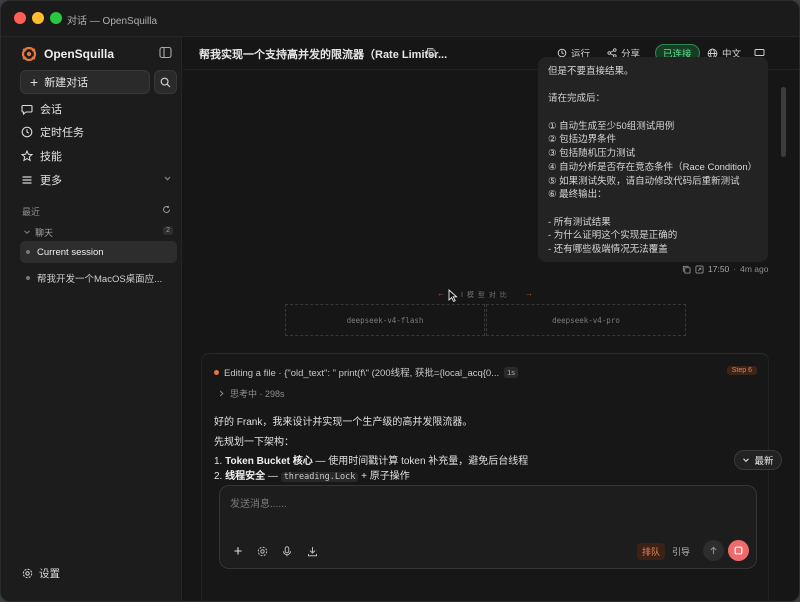 This screenshot has height=602, width=800. I want to click on mode-guide-button: 引导, so click(681, 551).